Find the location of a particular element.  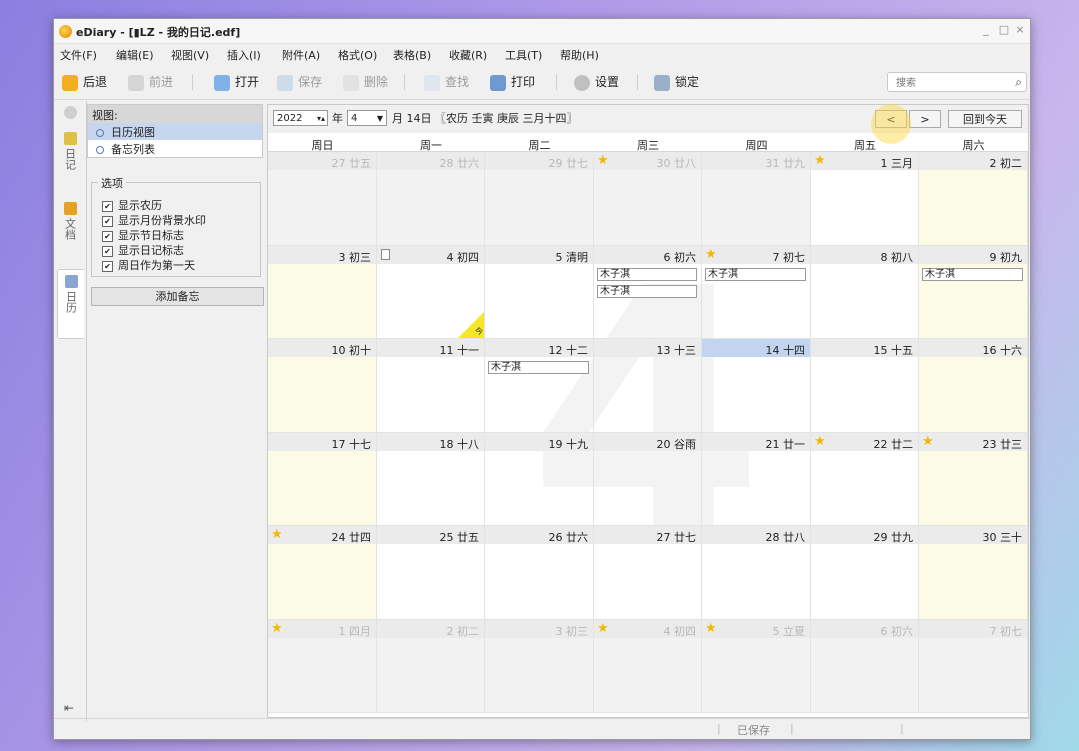

menu-insert: 插入(I) is located at coordinates (244, 55).